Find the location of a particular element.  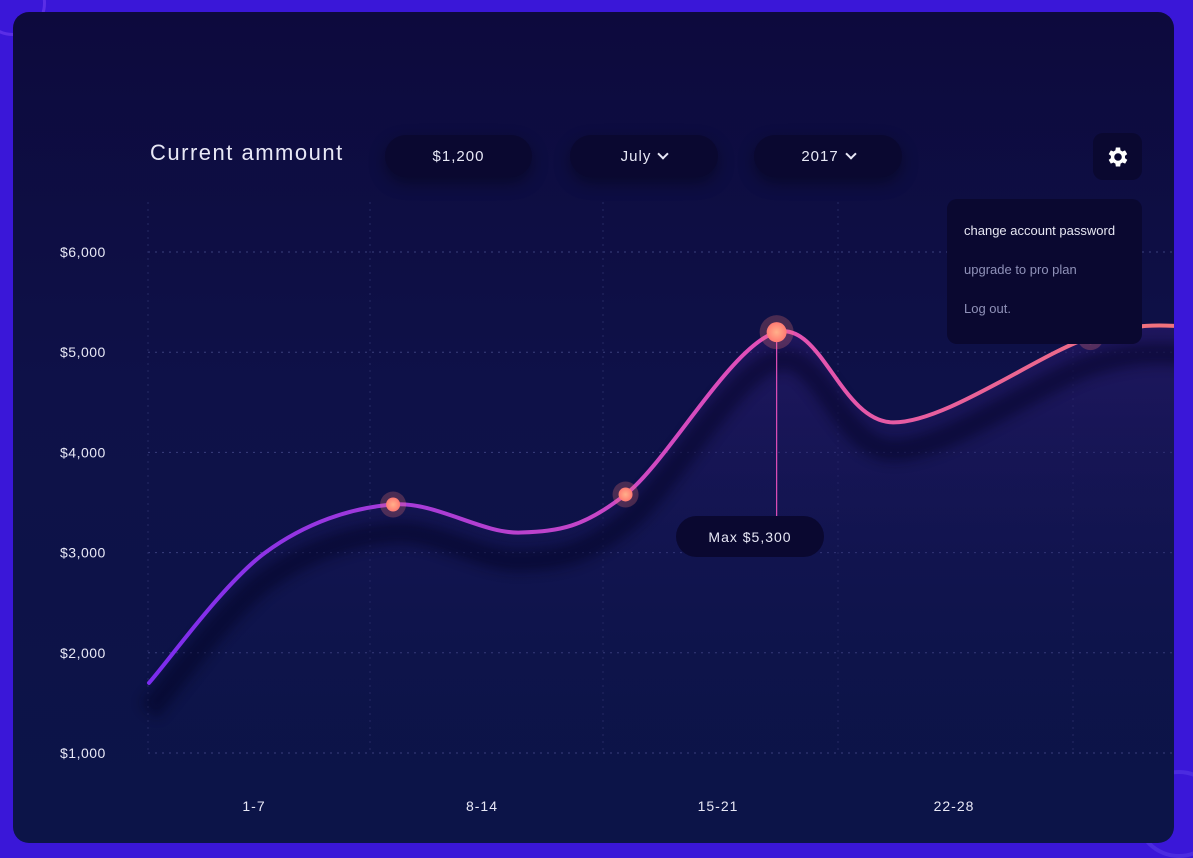

current-amount-badge: $1,200 is located at coordinates (458, 156).